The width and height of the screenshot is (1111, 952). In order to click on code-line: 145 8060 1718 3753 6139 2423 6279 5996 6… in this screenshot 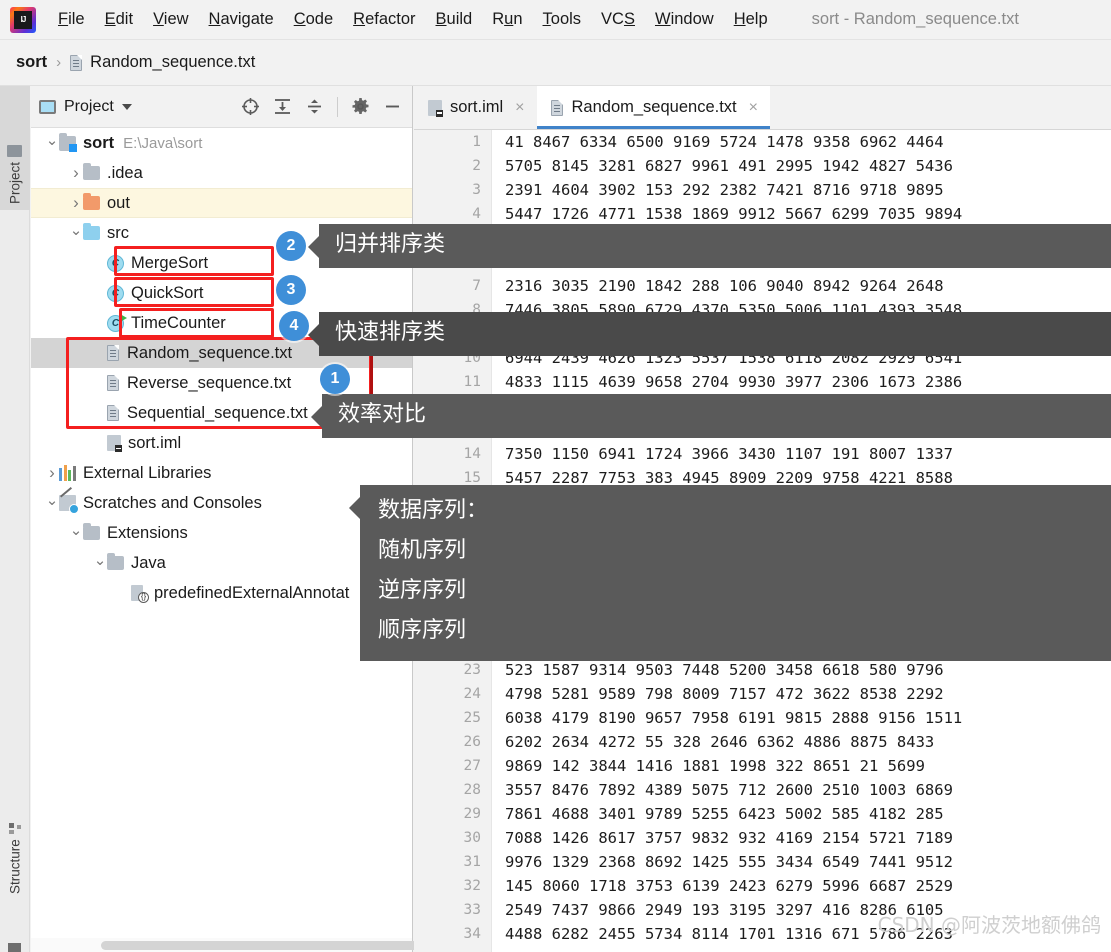, I will do `click(808, 886)`.